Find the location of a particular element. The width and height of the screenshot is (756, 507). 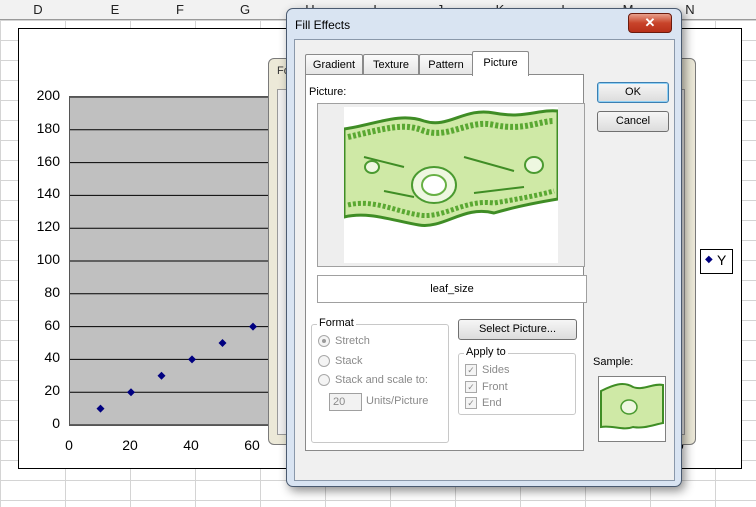

close-button: ✕ is located at coordinates (650, 23).